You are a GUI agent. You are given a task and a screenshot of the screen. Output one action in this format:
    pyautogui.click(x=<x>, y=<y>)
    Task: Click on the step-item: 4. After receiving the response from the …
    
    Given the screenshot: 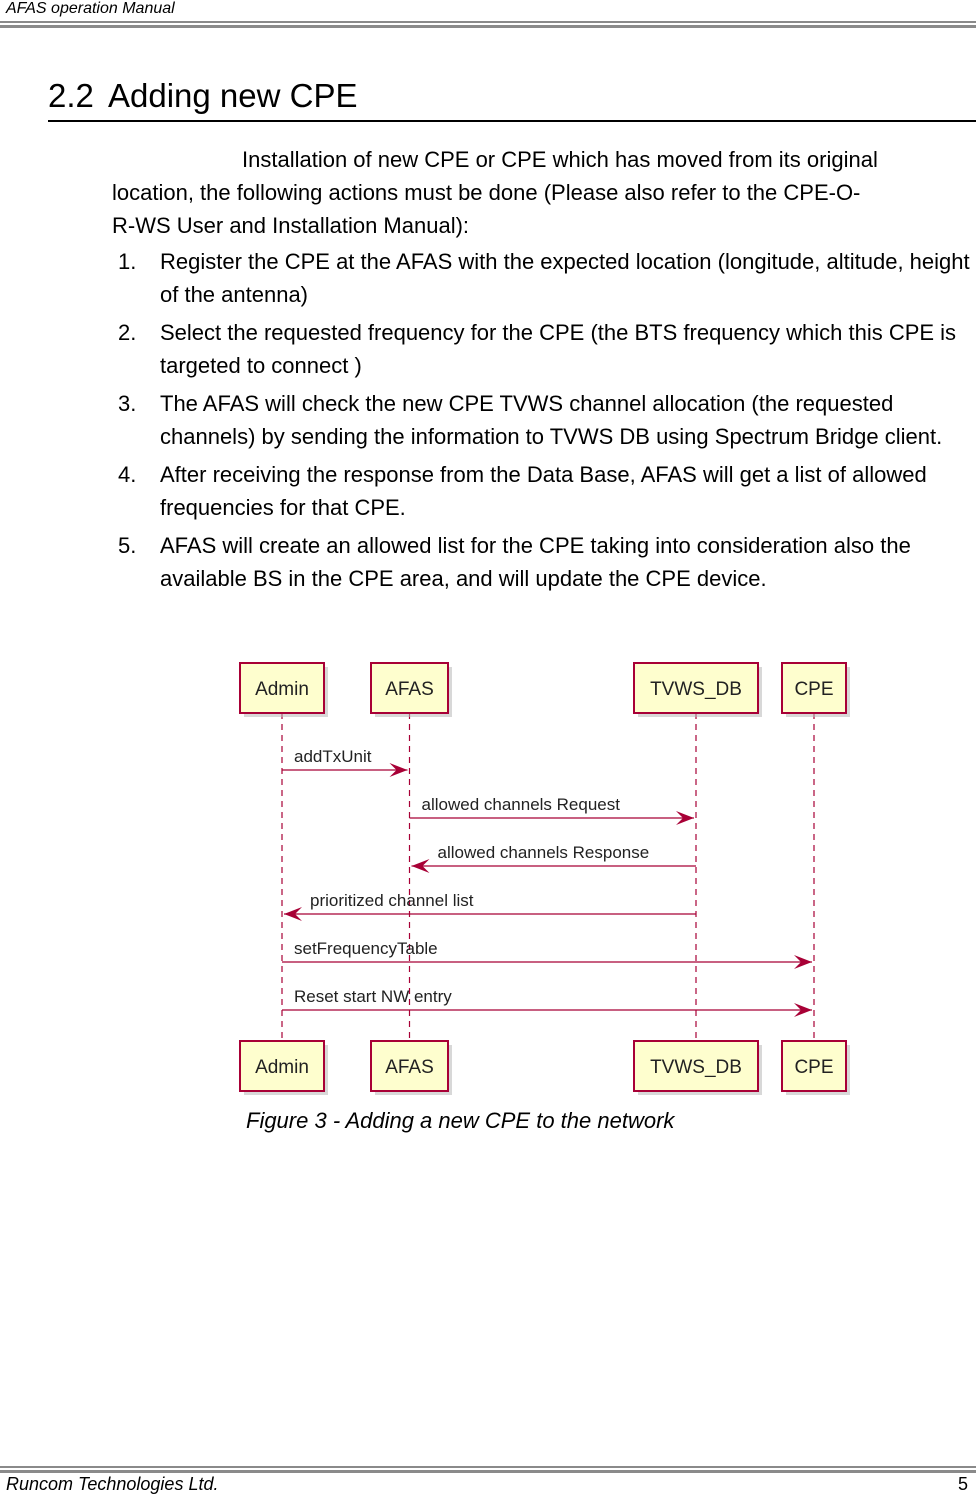 What is the action you would take?
    pyautogui.click(x=547, y=491)
    